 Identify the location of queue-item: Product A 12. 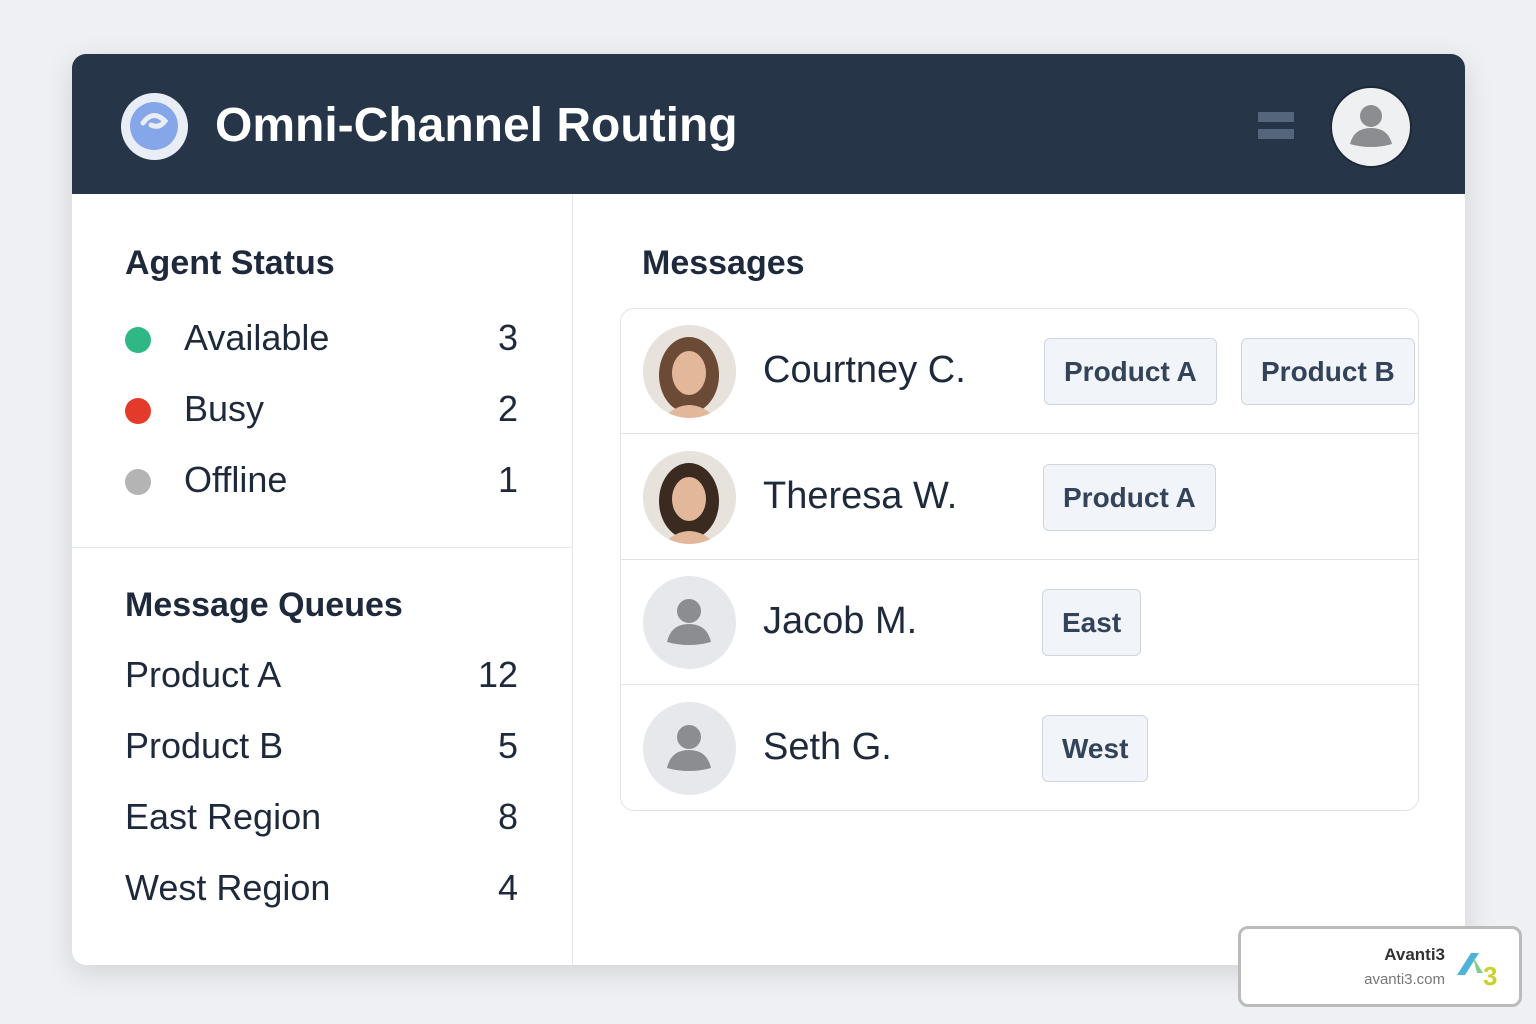
(321, 676).